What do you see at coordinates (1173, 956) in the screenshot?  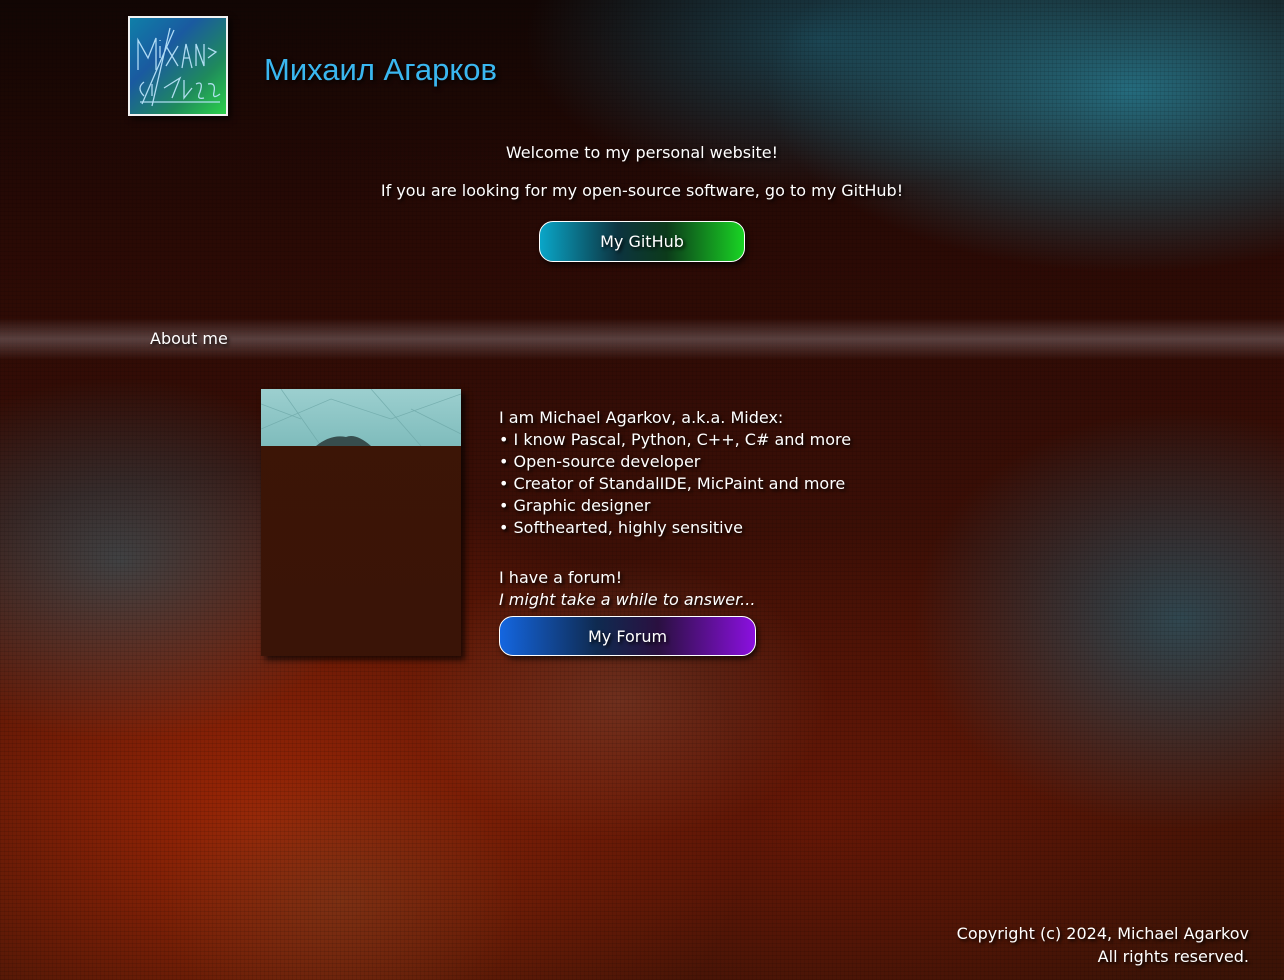 I see `rights-text: All rights reserved.` at bounding box center [1173, 956].